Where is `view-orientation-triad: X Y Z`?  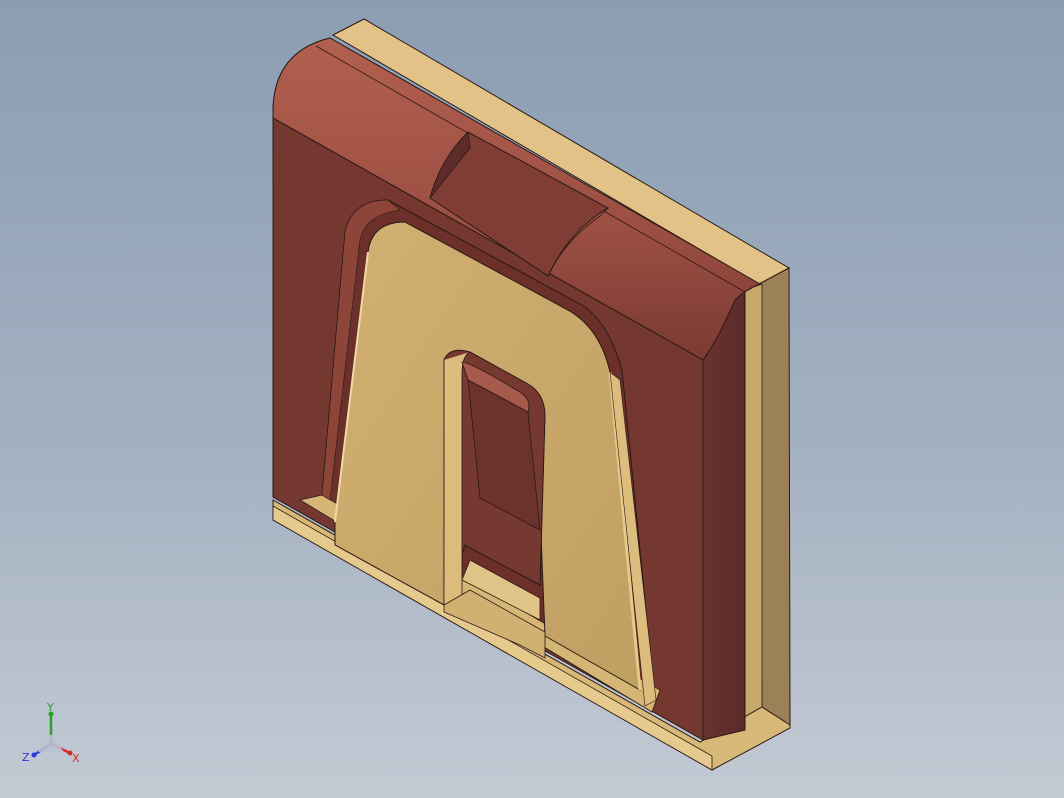 view-orientation-triad: X Y Z is located at coordinates (53, 735).